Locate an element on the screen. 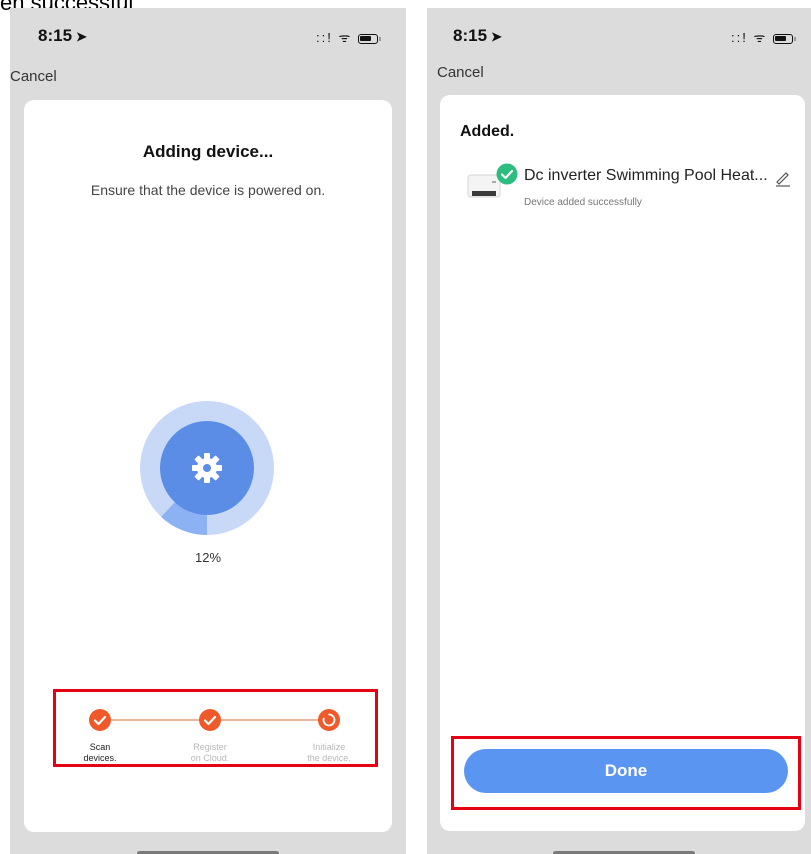  step-3-loading-icon is located at coordinates (329, 720).